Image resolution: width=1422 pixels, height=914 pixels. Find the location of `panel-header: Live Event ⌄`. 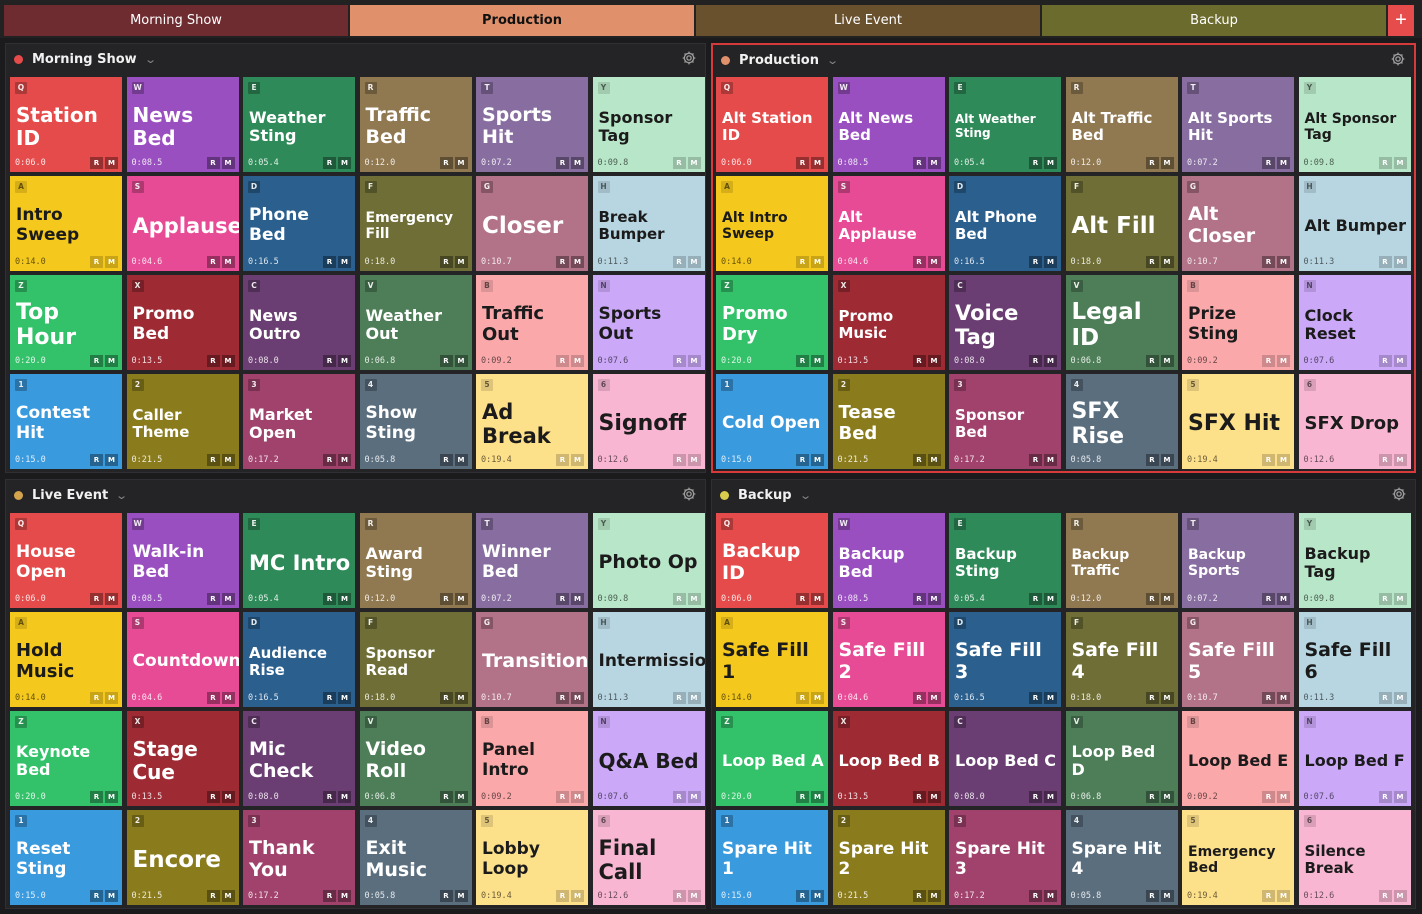

panel-header: Live Event ⌄ is located at coordinates (355, 495).